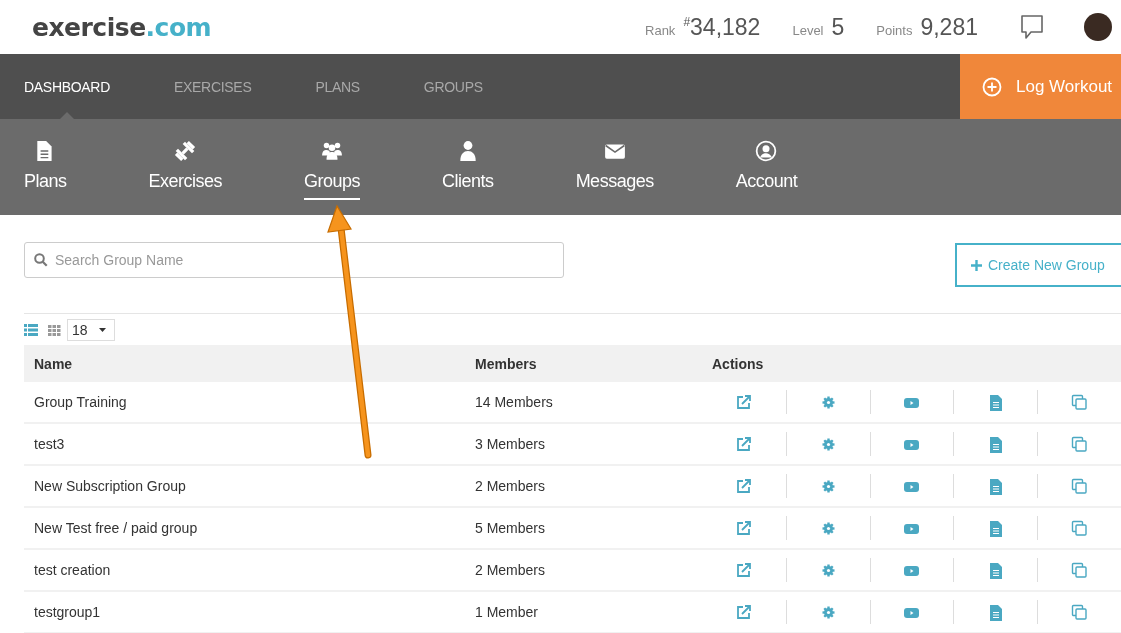 The height and width of the screenshot is (633, 1121). Describe the element at coordinates (766, 185) in the screenshot. I see `section-tab: Account` at that location.